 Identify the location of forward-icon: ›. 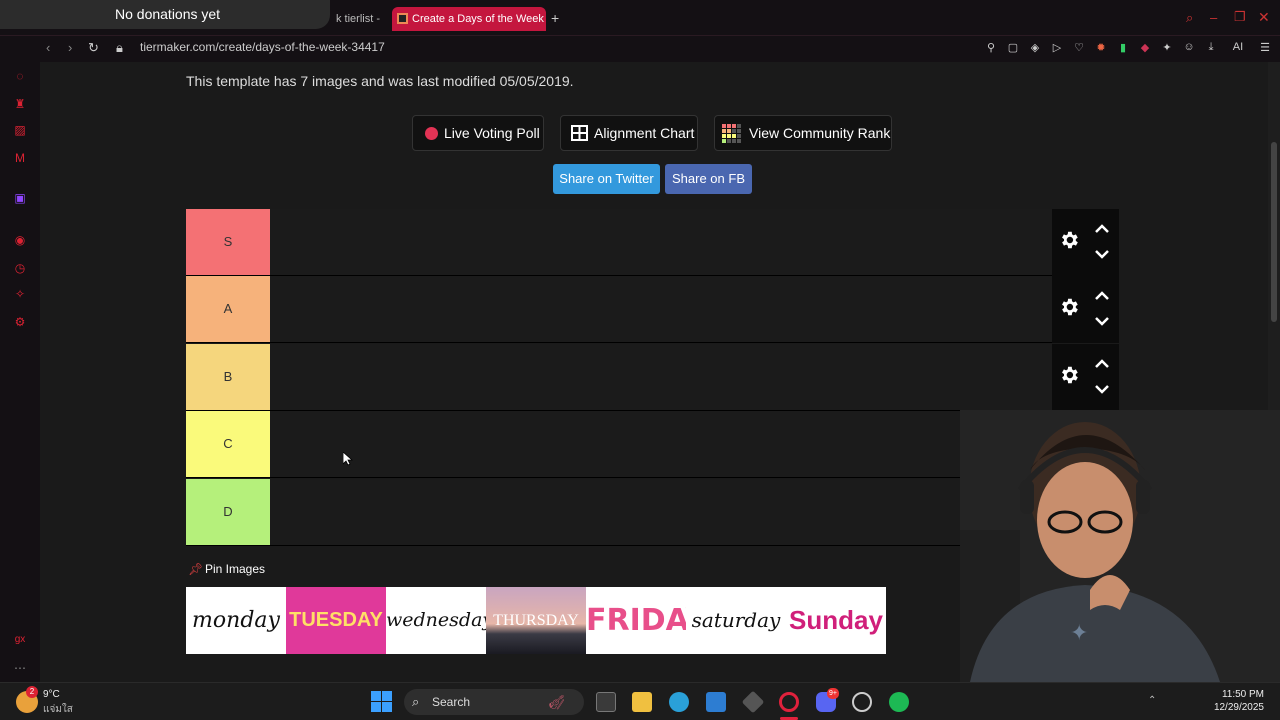
(70, 47).